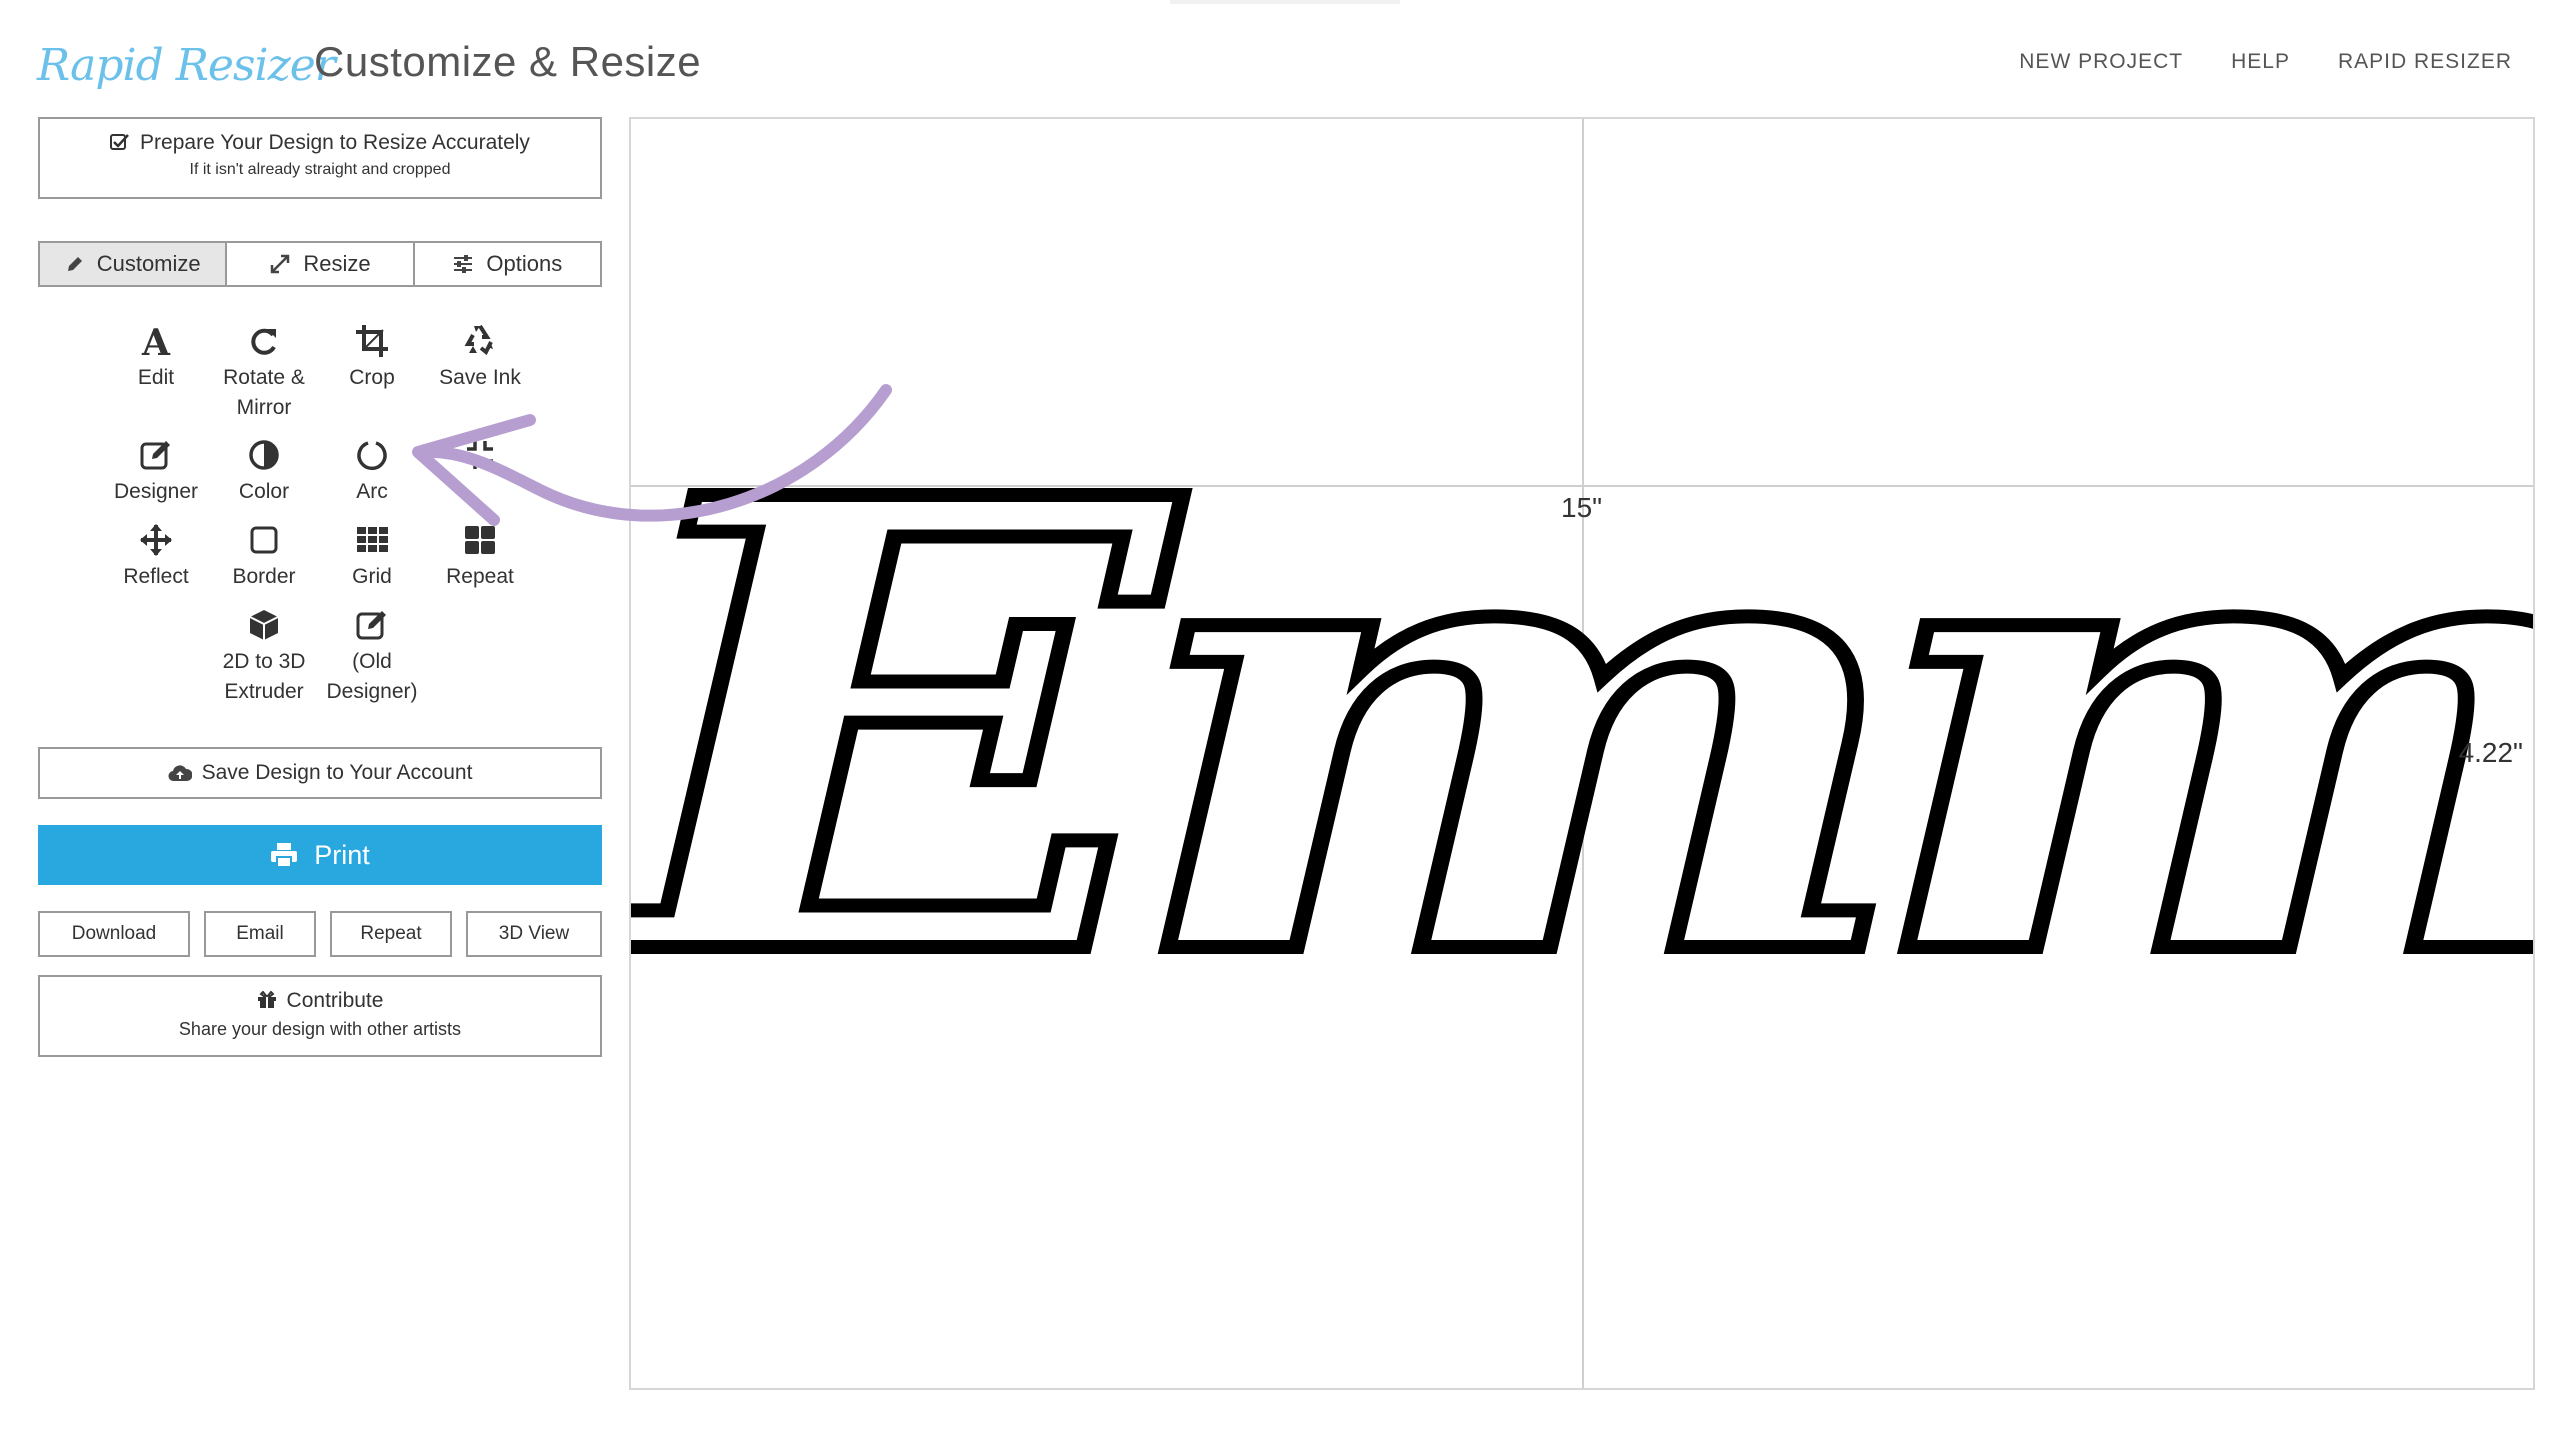 The height and width of the screenshot is (1440, 2560). Describe the element at coordinates (320, 1029) in the screenshot. I see `contribute-line2: Share your design with other artists` at that location.